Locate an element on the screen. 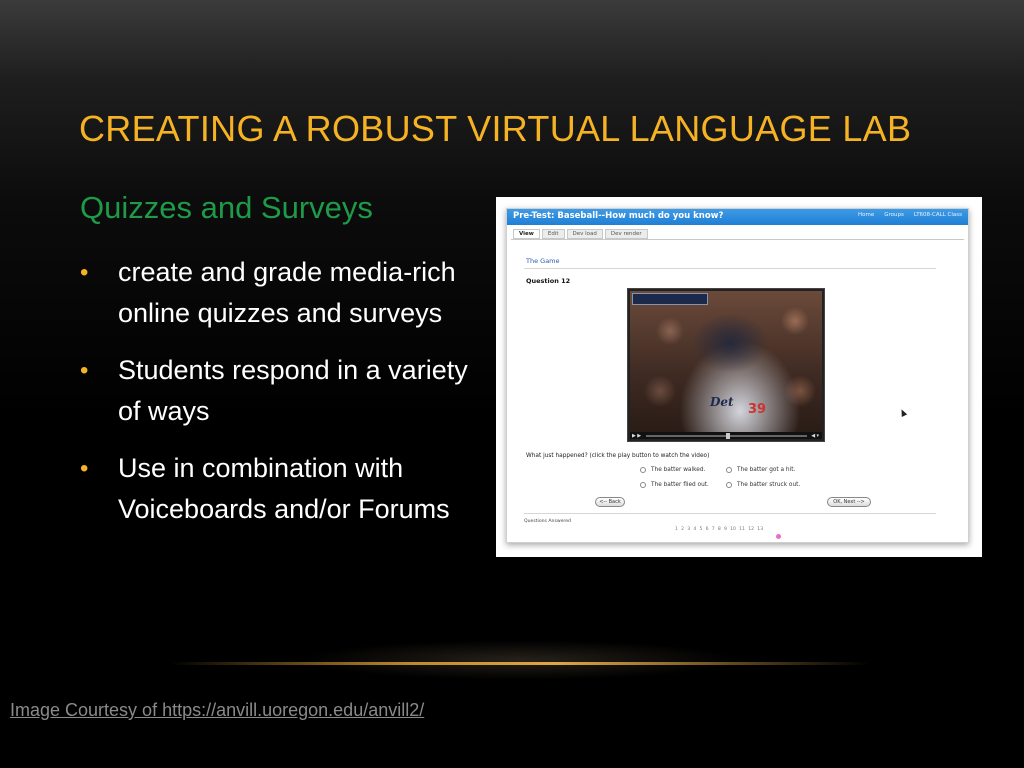 This screenshot has width=1024, height=768. page-link: 10 is located at coordinates (733, 529).